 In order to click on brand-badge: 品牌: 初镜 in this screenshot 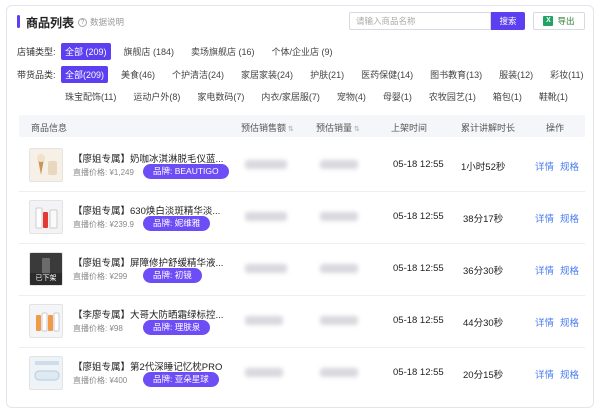, I will do `click(172, 275)`.